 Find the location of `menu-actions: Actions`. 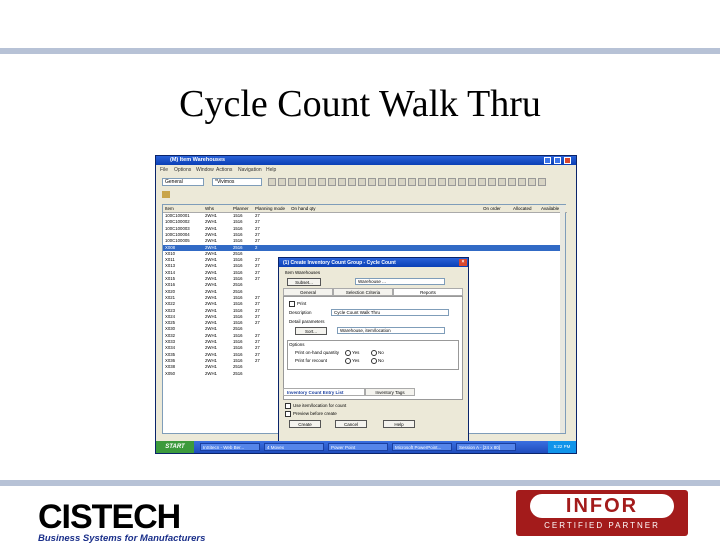

menu-actions: Actions is located at coordinates (224, 170).